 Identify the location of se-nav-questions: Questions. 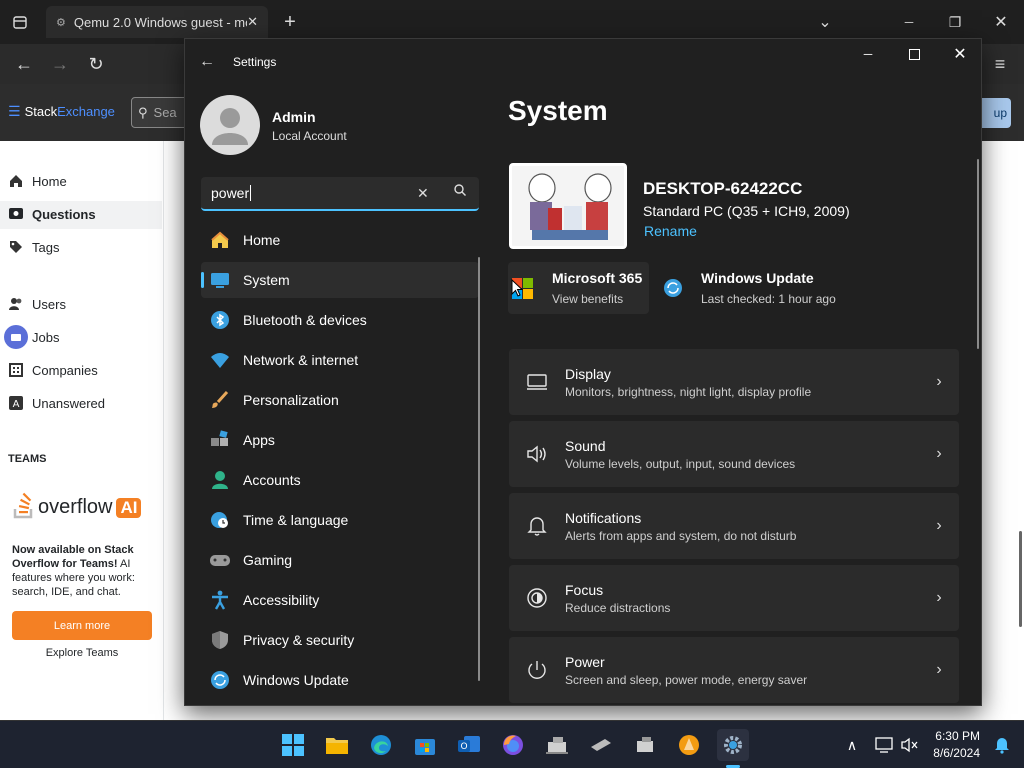
(52, 214).